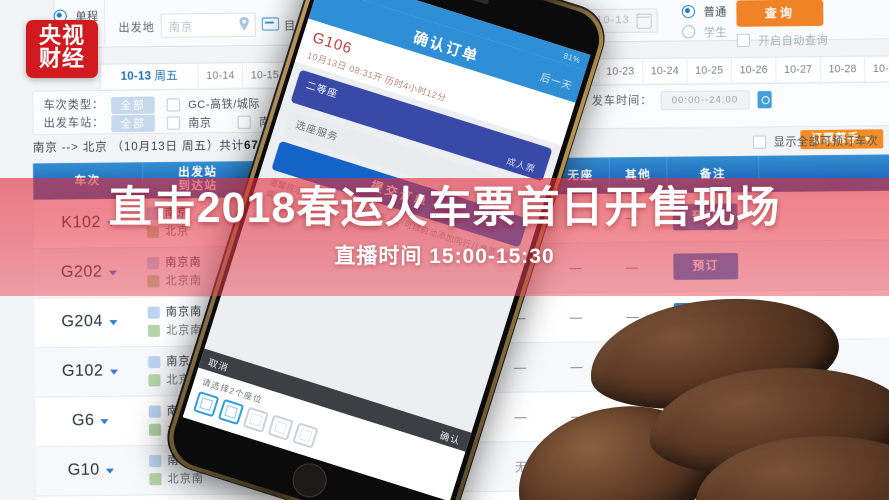 The height and width of the screenshot is (500, 889). Describe the element at coordinates (826, 142) in the screenshot. I see `show-all-label: 显示全部可预订车次` at that location.